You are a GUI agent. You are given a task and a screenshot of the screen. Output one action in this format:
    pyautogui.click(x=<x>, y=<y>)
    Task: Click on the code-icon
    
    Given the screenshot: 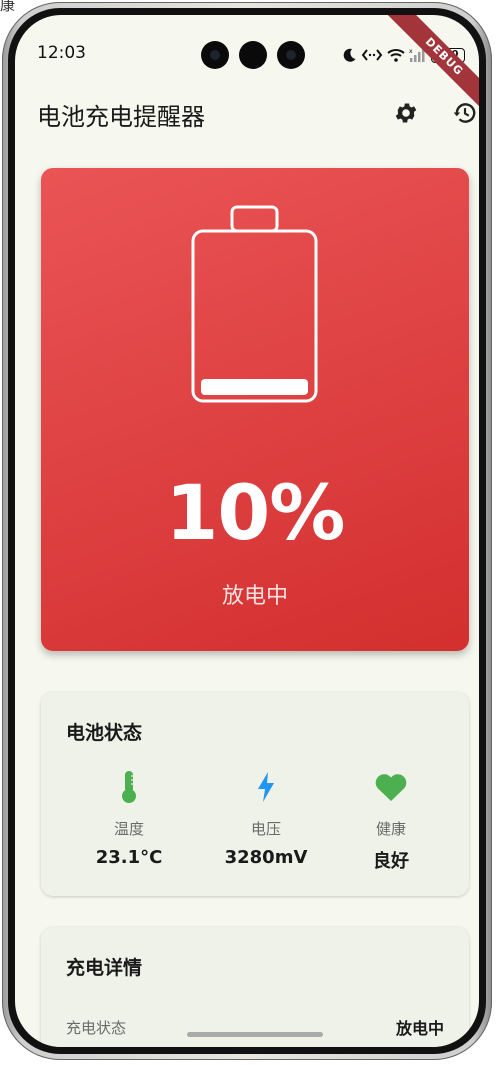 What is the action you would take?
    pyautogui.click(x=372, y=55)
    